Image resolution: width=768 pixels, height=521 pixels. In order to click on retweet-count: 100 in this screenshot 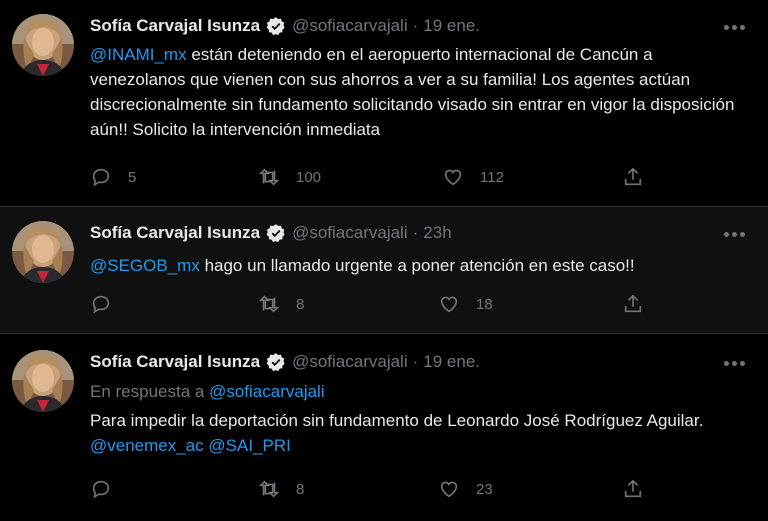, I will do `click(309, 177)`.